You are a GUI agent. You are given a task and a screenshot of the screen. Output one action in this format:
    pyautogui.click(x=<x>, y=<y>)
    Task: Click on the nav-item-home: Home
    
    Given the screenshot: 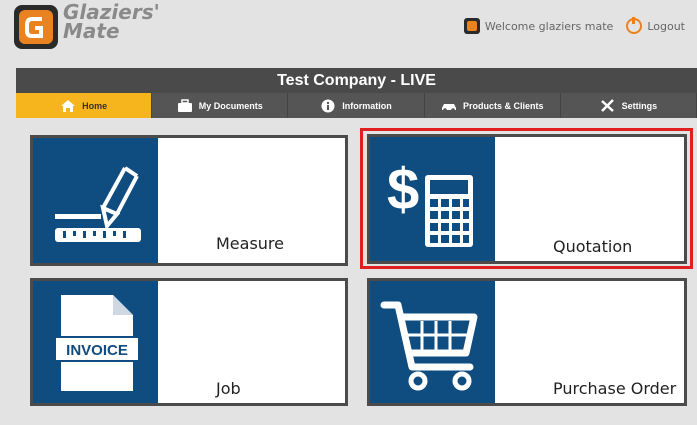 What is the action you would take?
    pyautogui.click(x=84, y=105)
    